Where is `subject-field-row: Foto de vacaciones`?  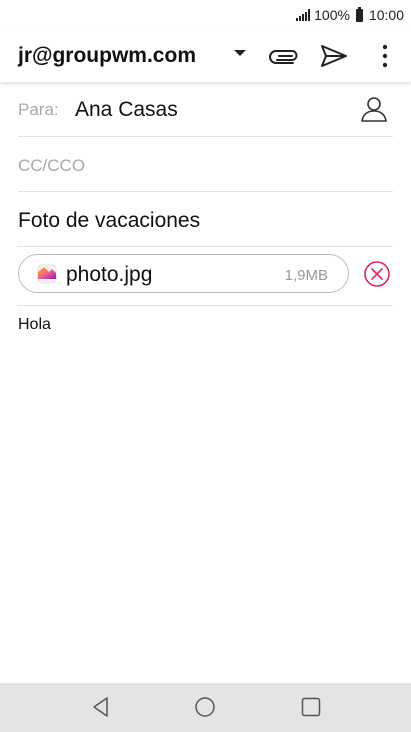
subject-field-row: Foto de vacaciones is located at coordinates (205, 219).